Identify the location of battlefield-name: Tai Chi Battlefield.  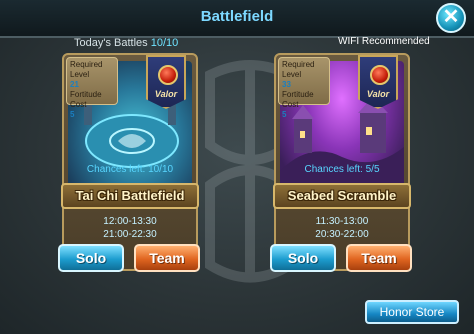
(130, 195).